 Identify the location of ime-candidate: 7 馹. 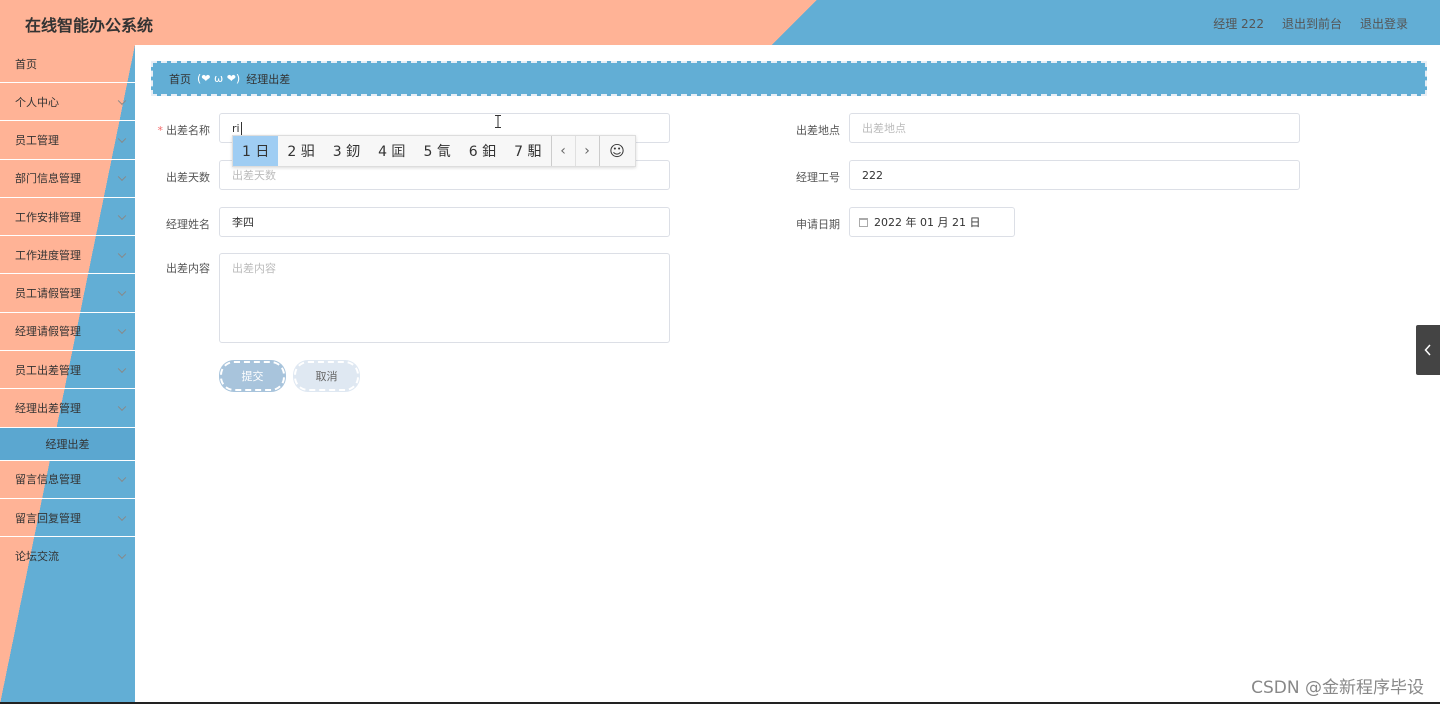
(527, 151).